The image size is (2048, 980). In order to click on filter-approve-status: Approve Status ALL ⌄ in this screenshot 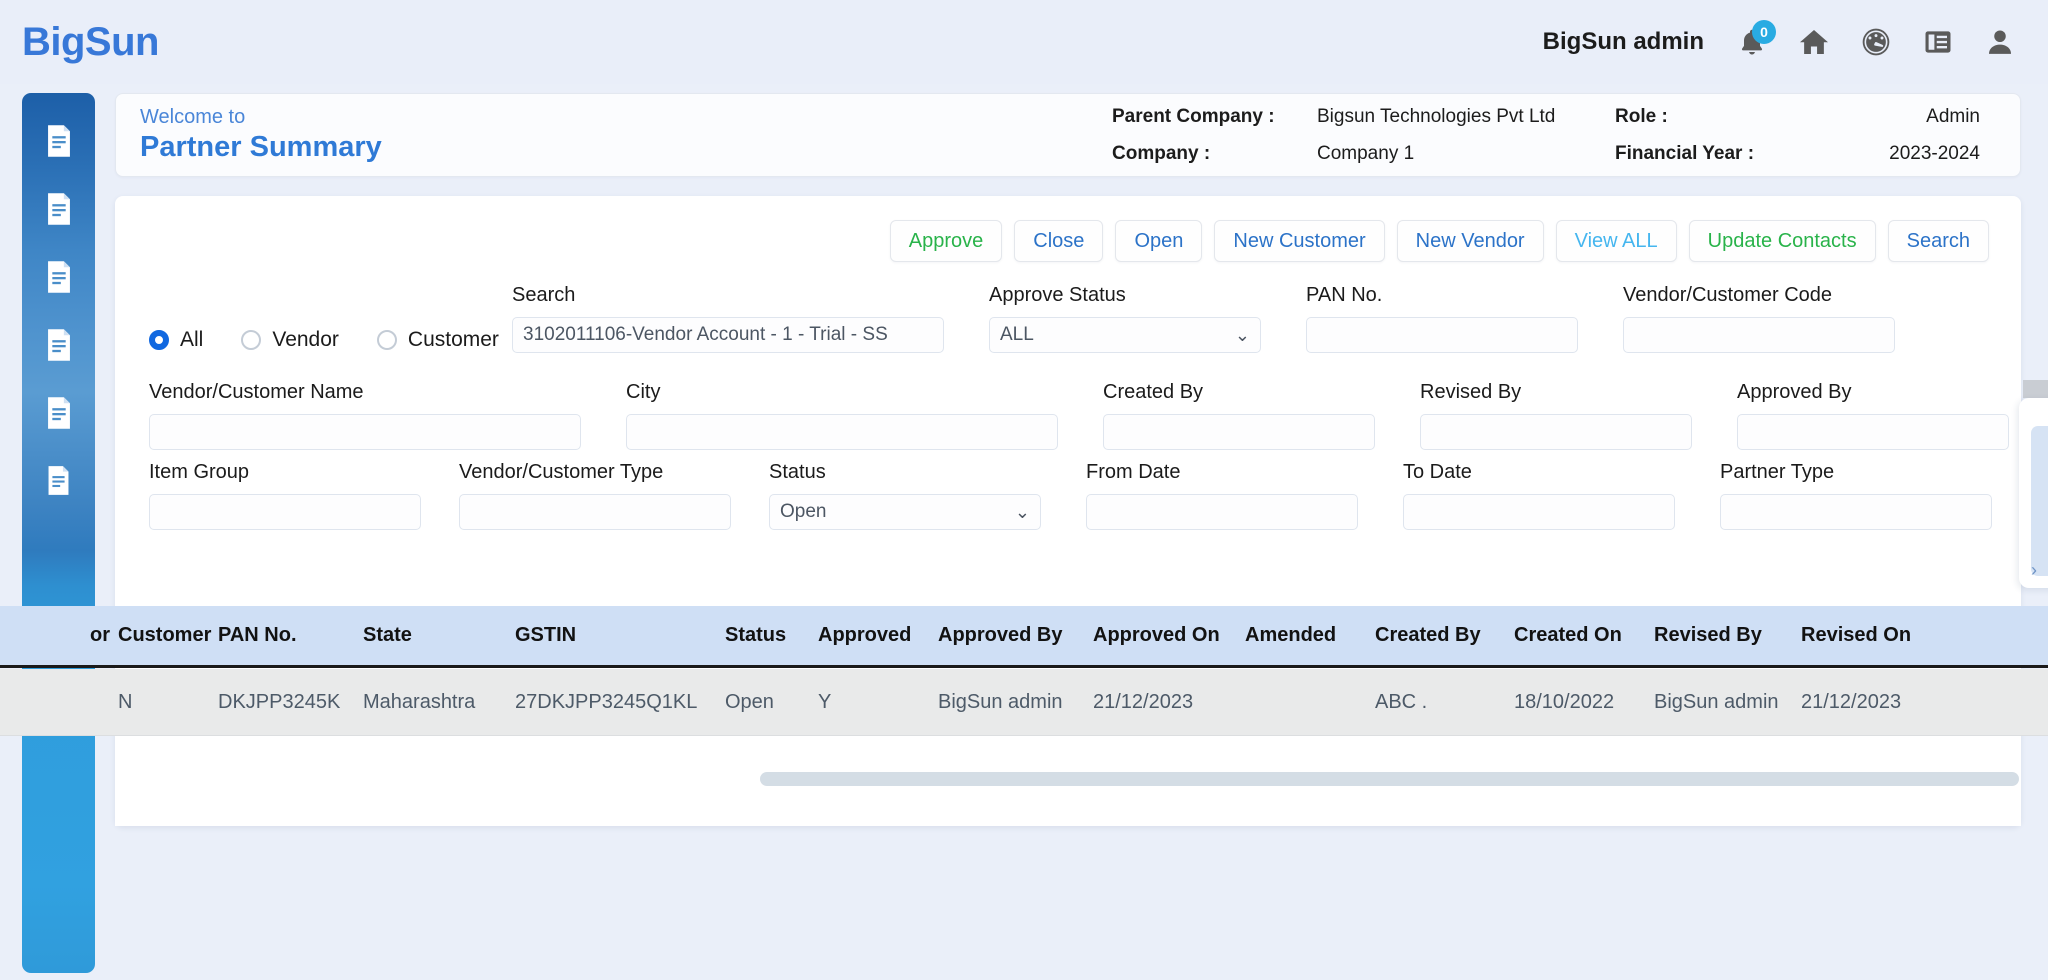, I will do `click(1125, 318)`.